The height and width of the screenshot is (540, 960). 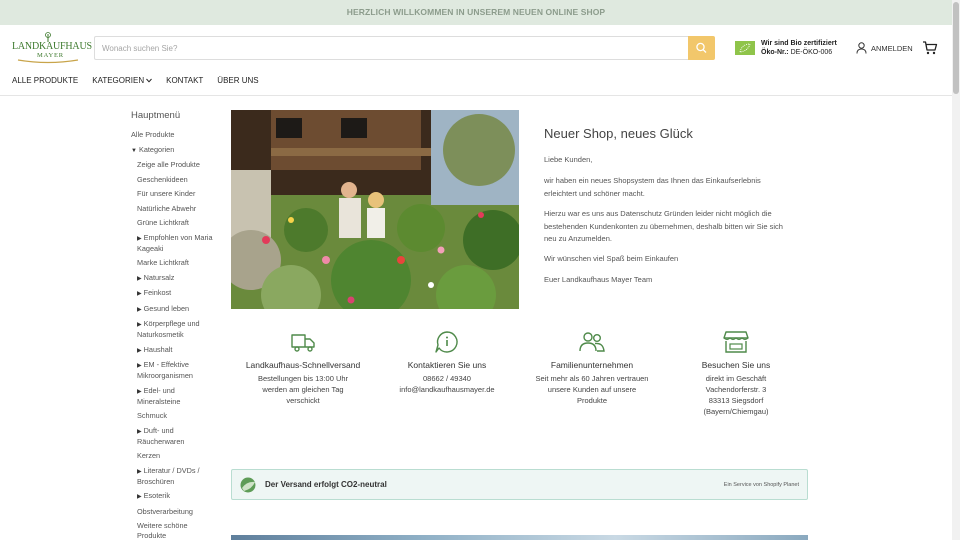 What do you see at coordinates (956, 48) in the screenshot?
I see `scrollbar-thumb` at bounding box center [956, 48].